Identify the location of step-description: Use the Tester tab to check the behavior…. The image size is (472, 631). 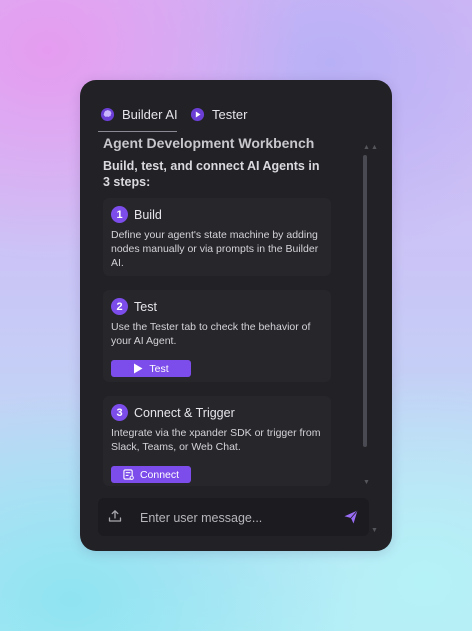
(211, 334).